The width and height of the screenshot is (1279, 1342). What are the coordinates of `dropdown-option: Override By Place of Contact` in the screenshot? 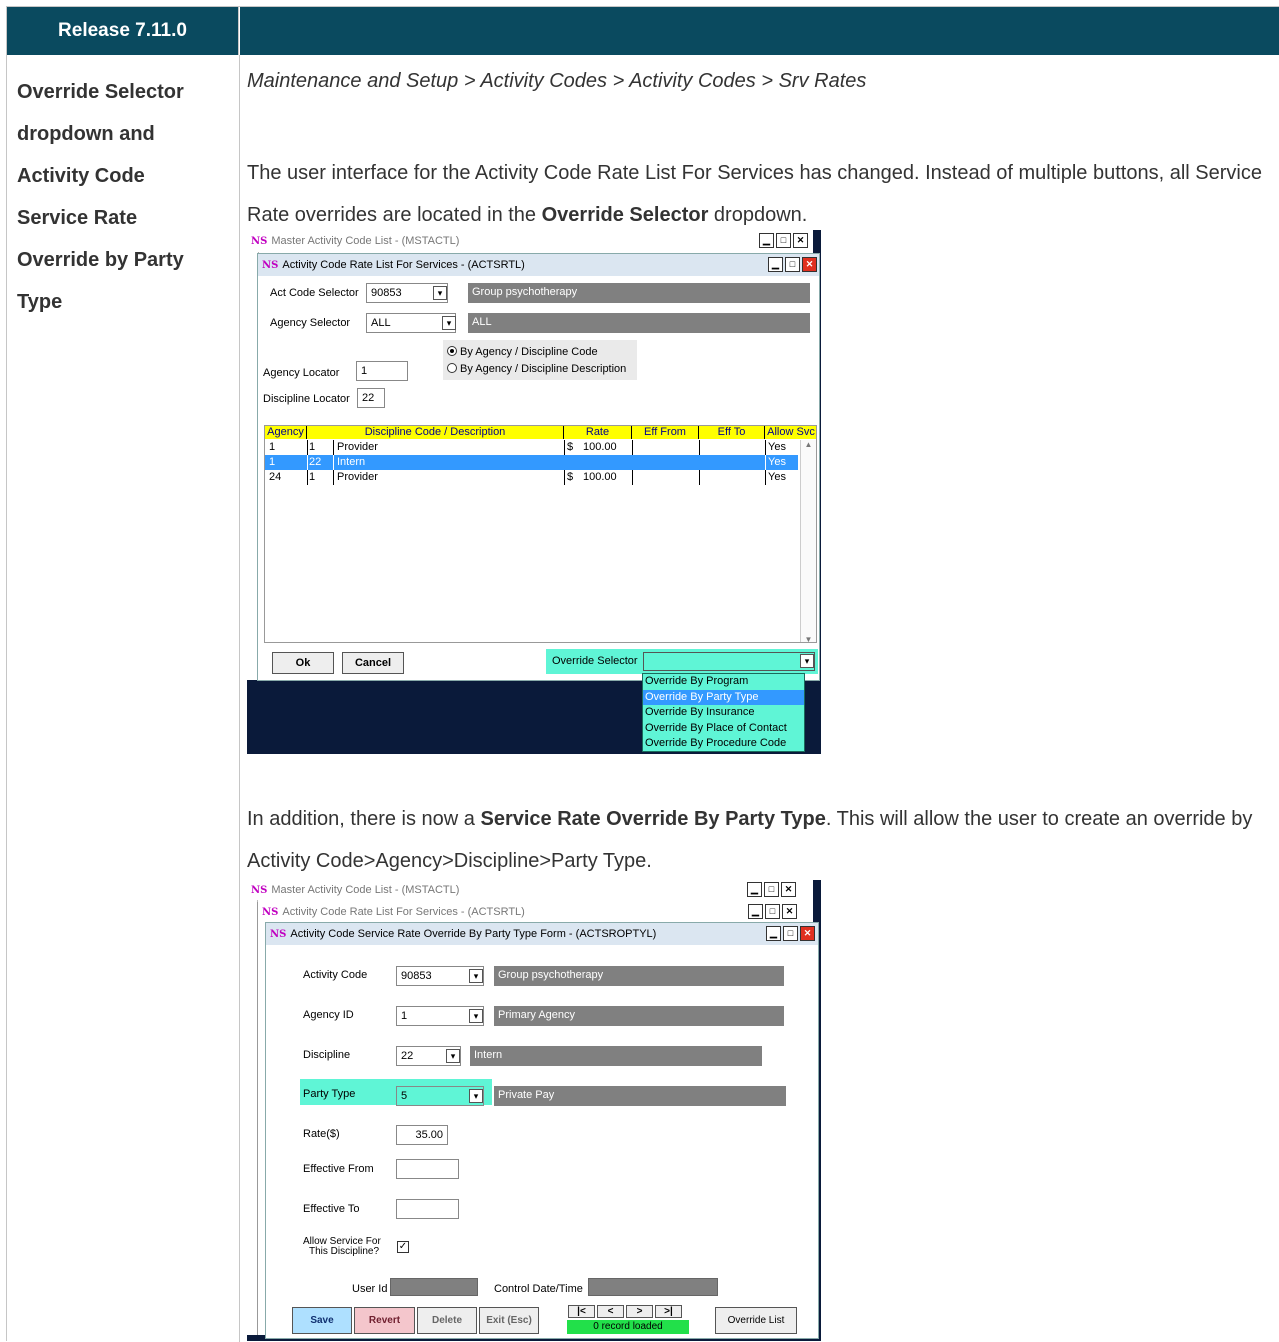 It's located at (723, 729).